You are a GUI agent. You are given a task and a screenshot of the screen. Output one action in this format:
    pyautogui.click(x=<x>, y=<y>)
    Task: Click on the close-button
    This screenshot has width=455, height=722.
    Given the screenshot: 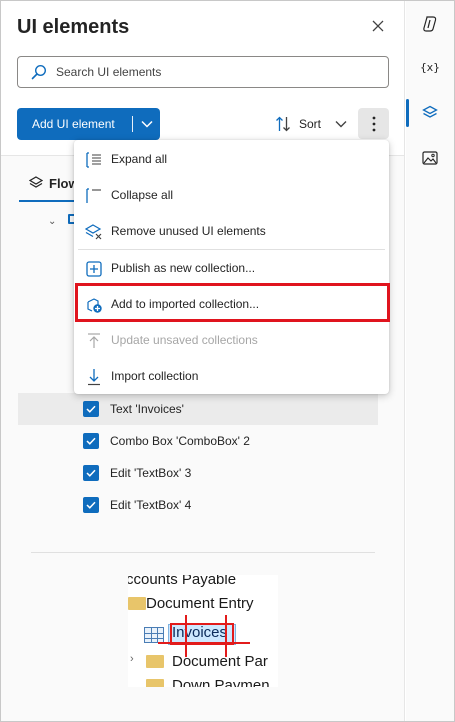 What is the action you would take?
    pyautogui.click(x=378, y=26)
    